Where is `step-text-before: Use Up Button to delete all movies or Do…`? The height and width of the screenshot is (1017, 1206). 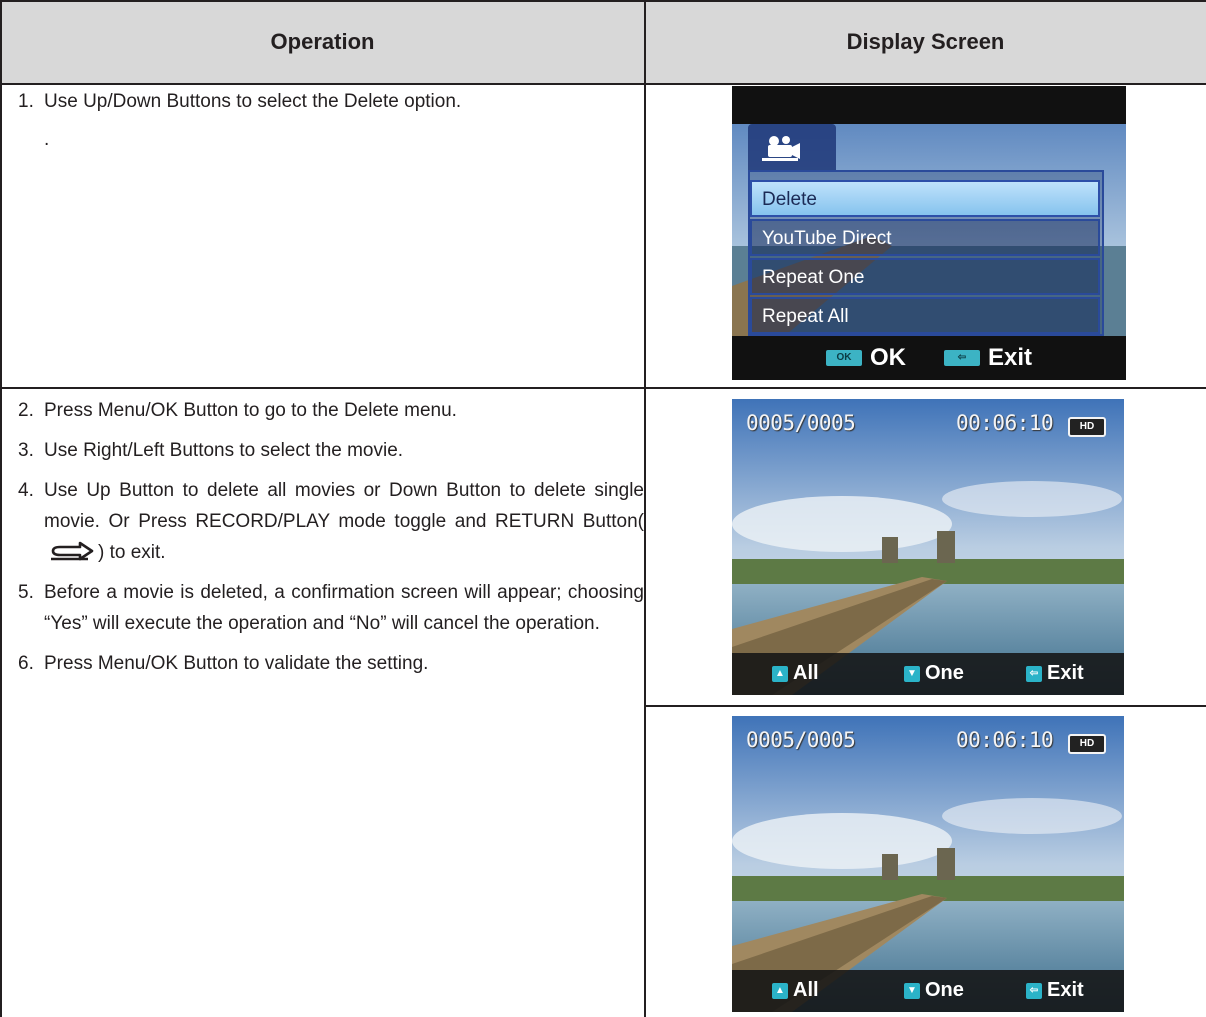
step-text-before: Use Up Button to delete all movies or Do… is located at coordinates (344, 506).